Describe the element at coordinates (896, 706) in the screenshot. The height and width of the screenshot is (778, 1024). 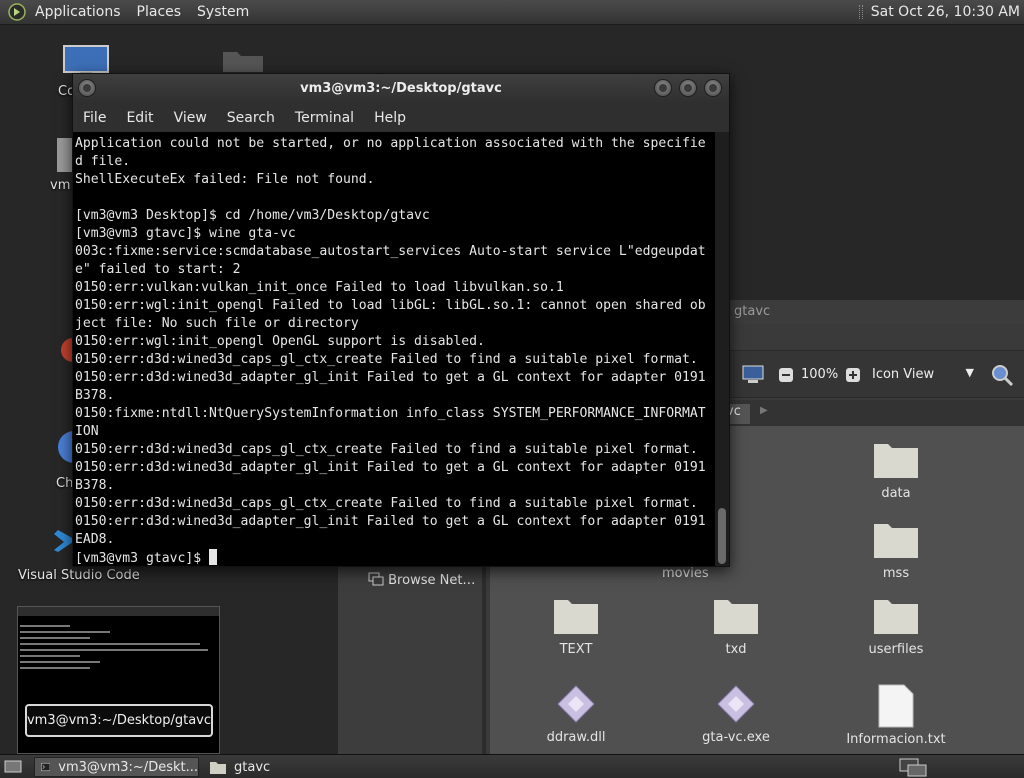
I see `text-file-icon` at that location.